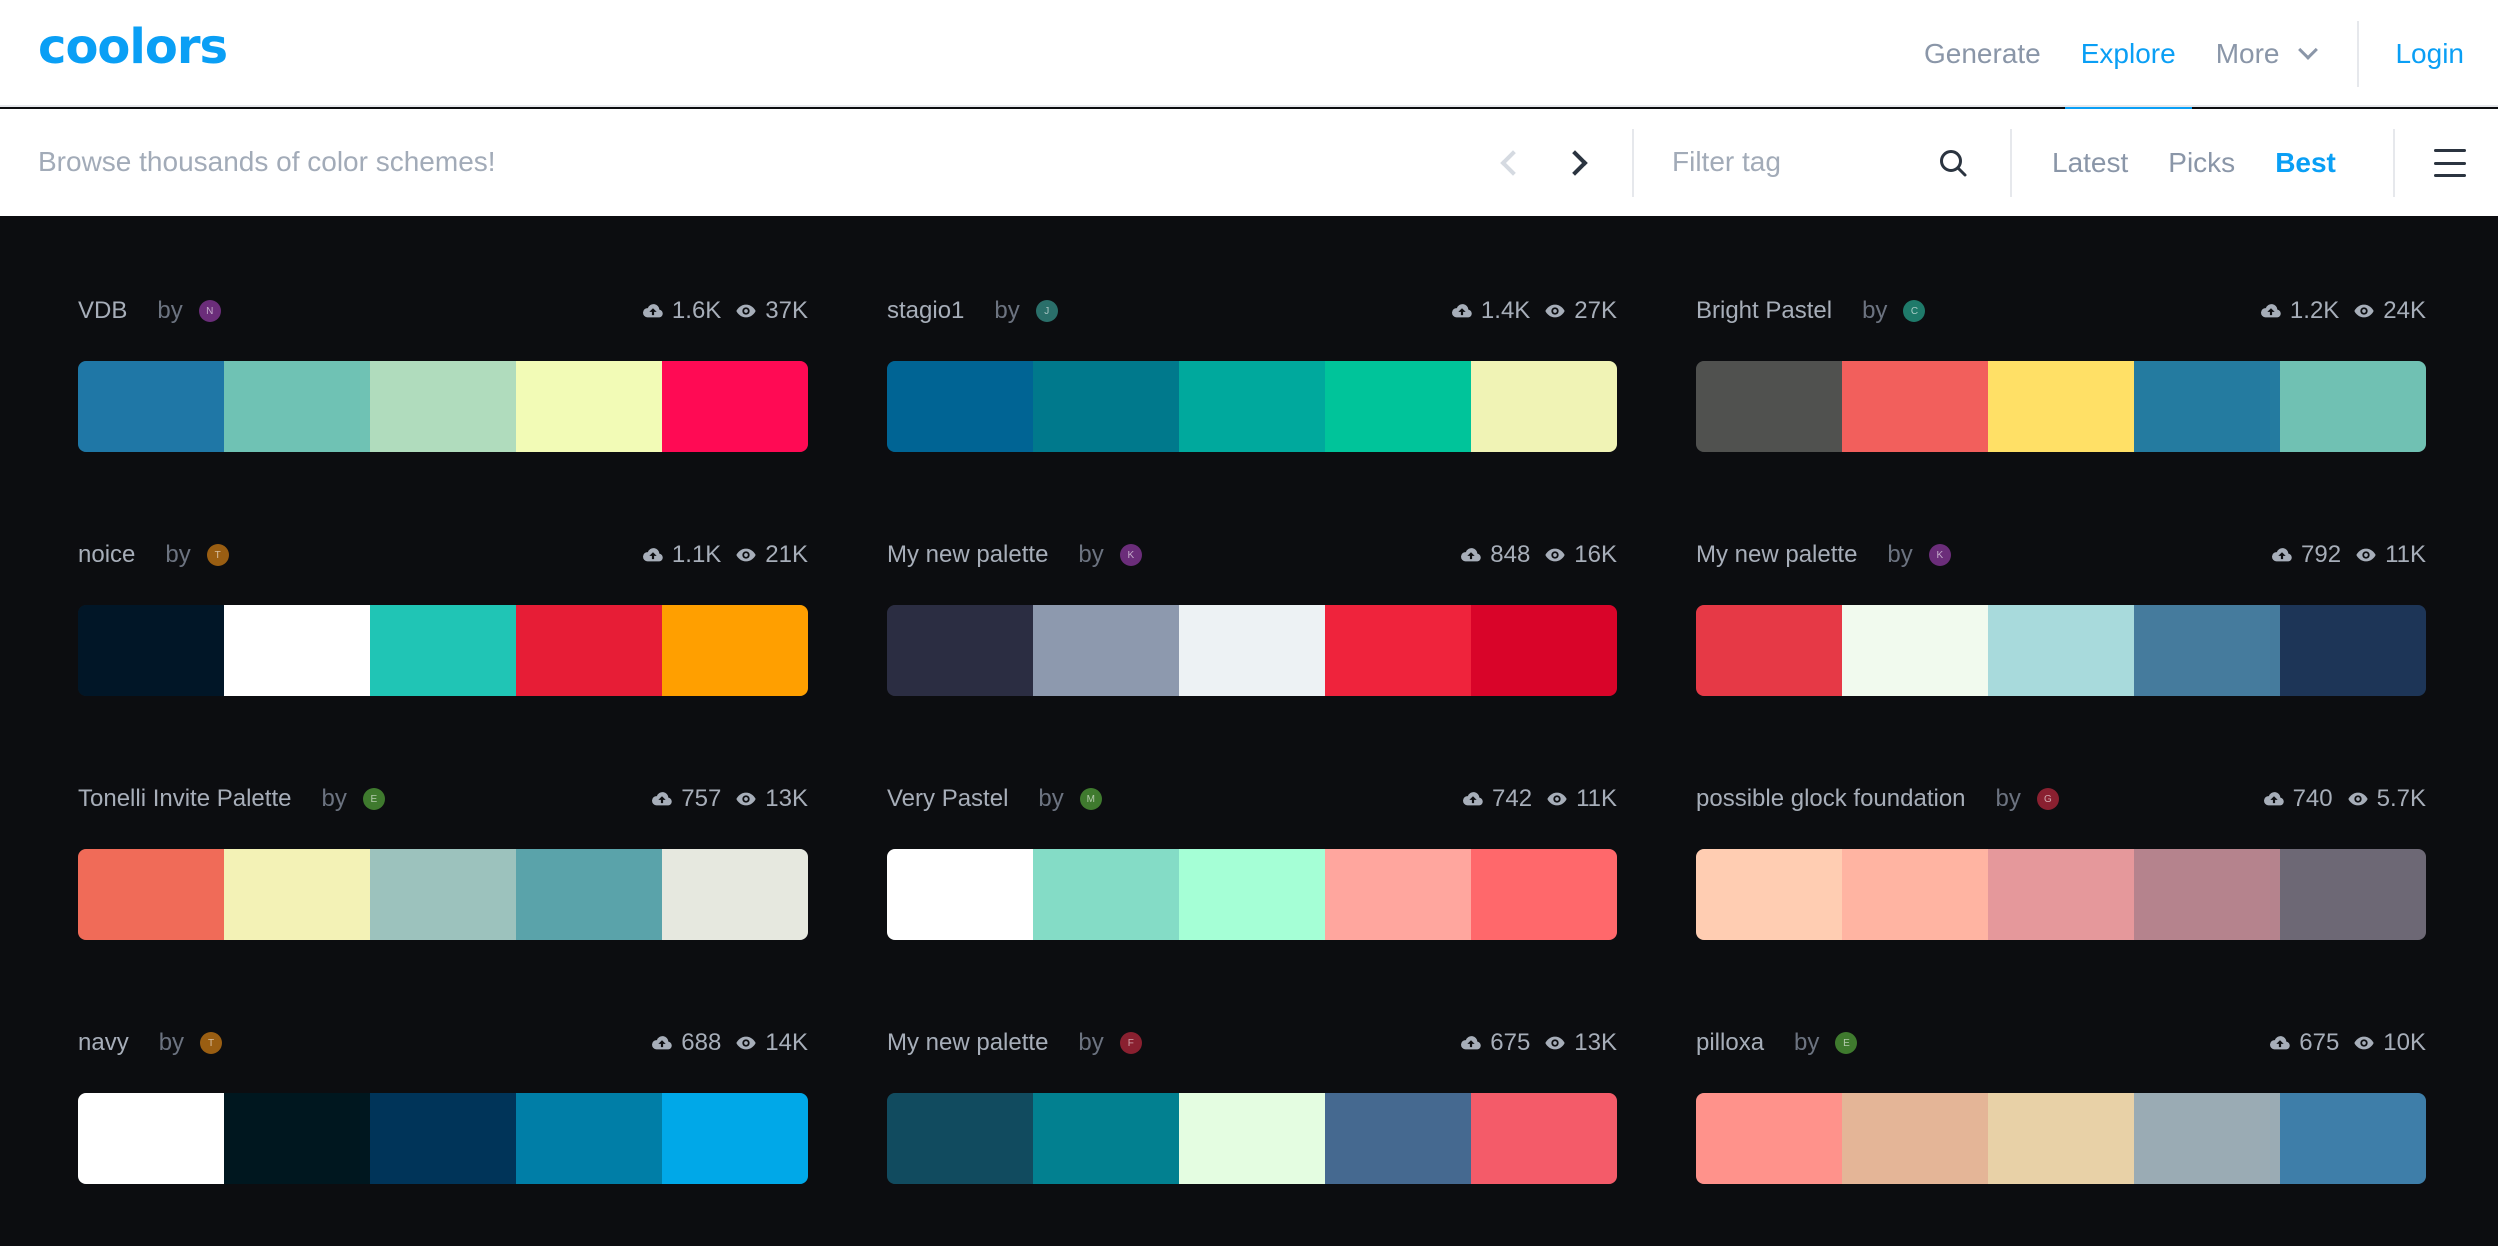 This screenshot has height=1246, width=2498. What do you see at coordinates (2305, 163) in the screenshot?
I see `sort-tab-best: Best` at bounding box center [2305, 163].